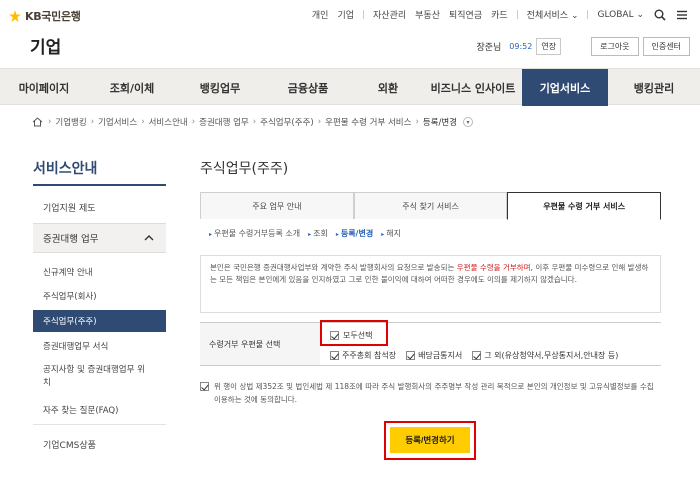 The height and width of the screenshot is (481, 700). I want to click on lnb-sub-faq: 자주 찾는 질문(FAQ), so click(99, 410).